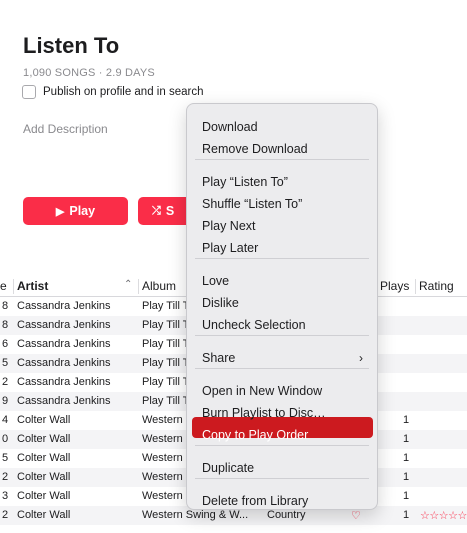 The height and width of the screenshot is (533, 467). I want to click on publish-option: Publish on profile and in search, so click(112, 92).